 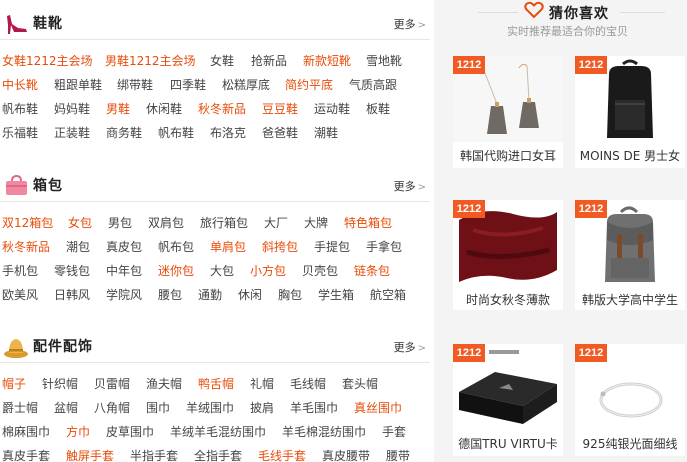 What do you see at coordinates (164, 384) in the screenshot?
I see `category-link: 渔夫帽` at bounding box center [164, 384].